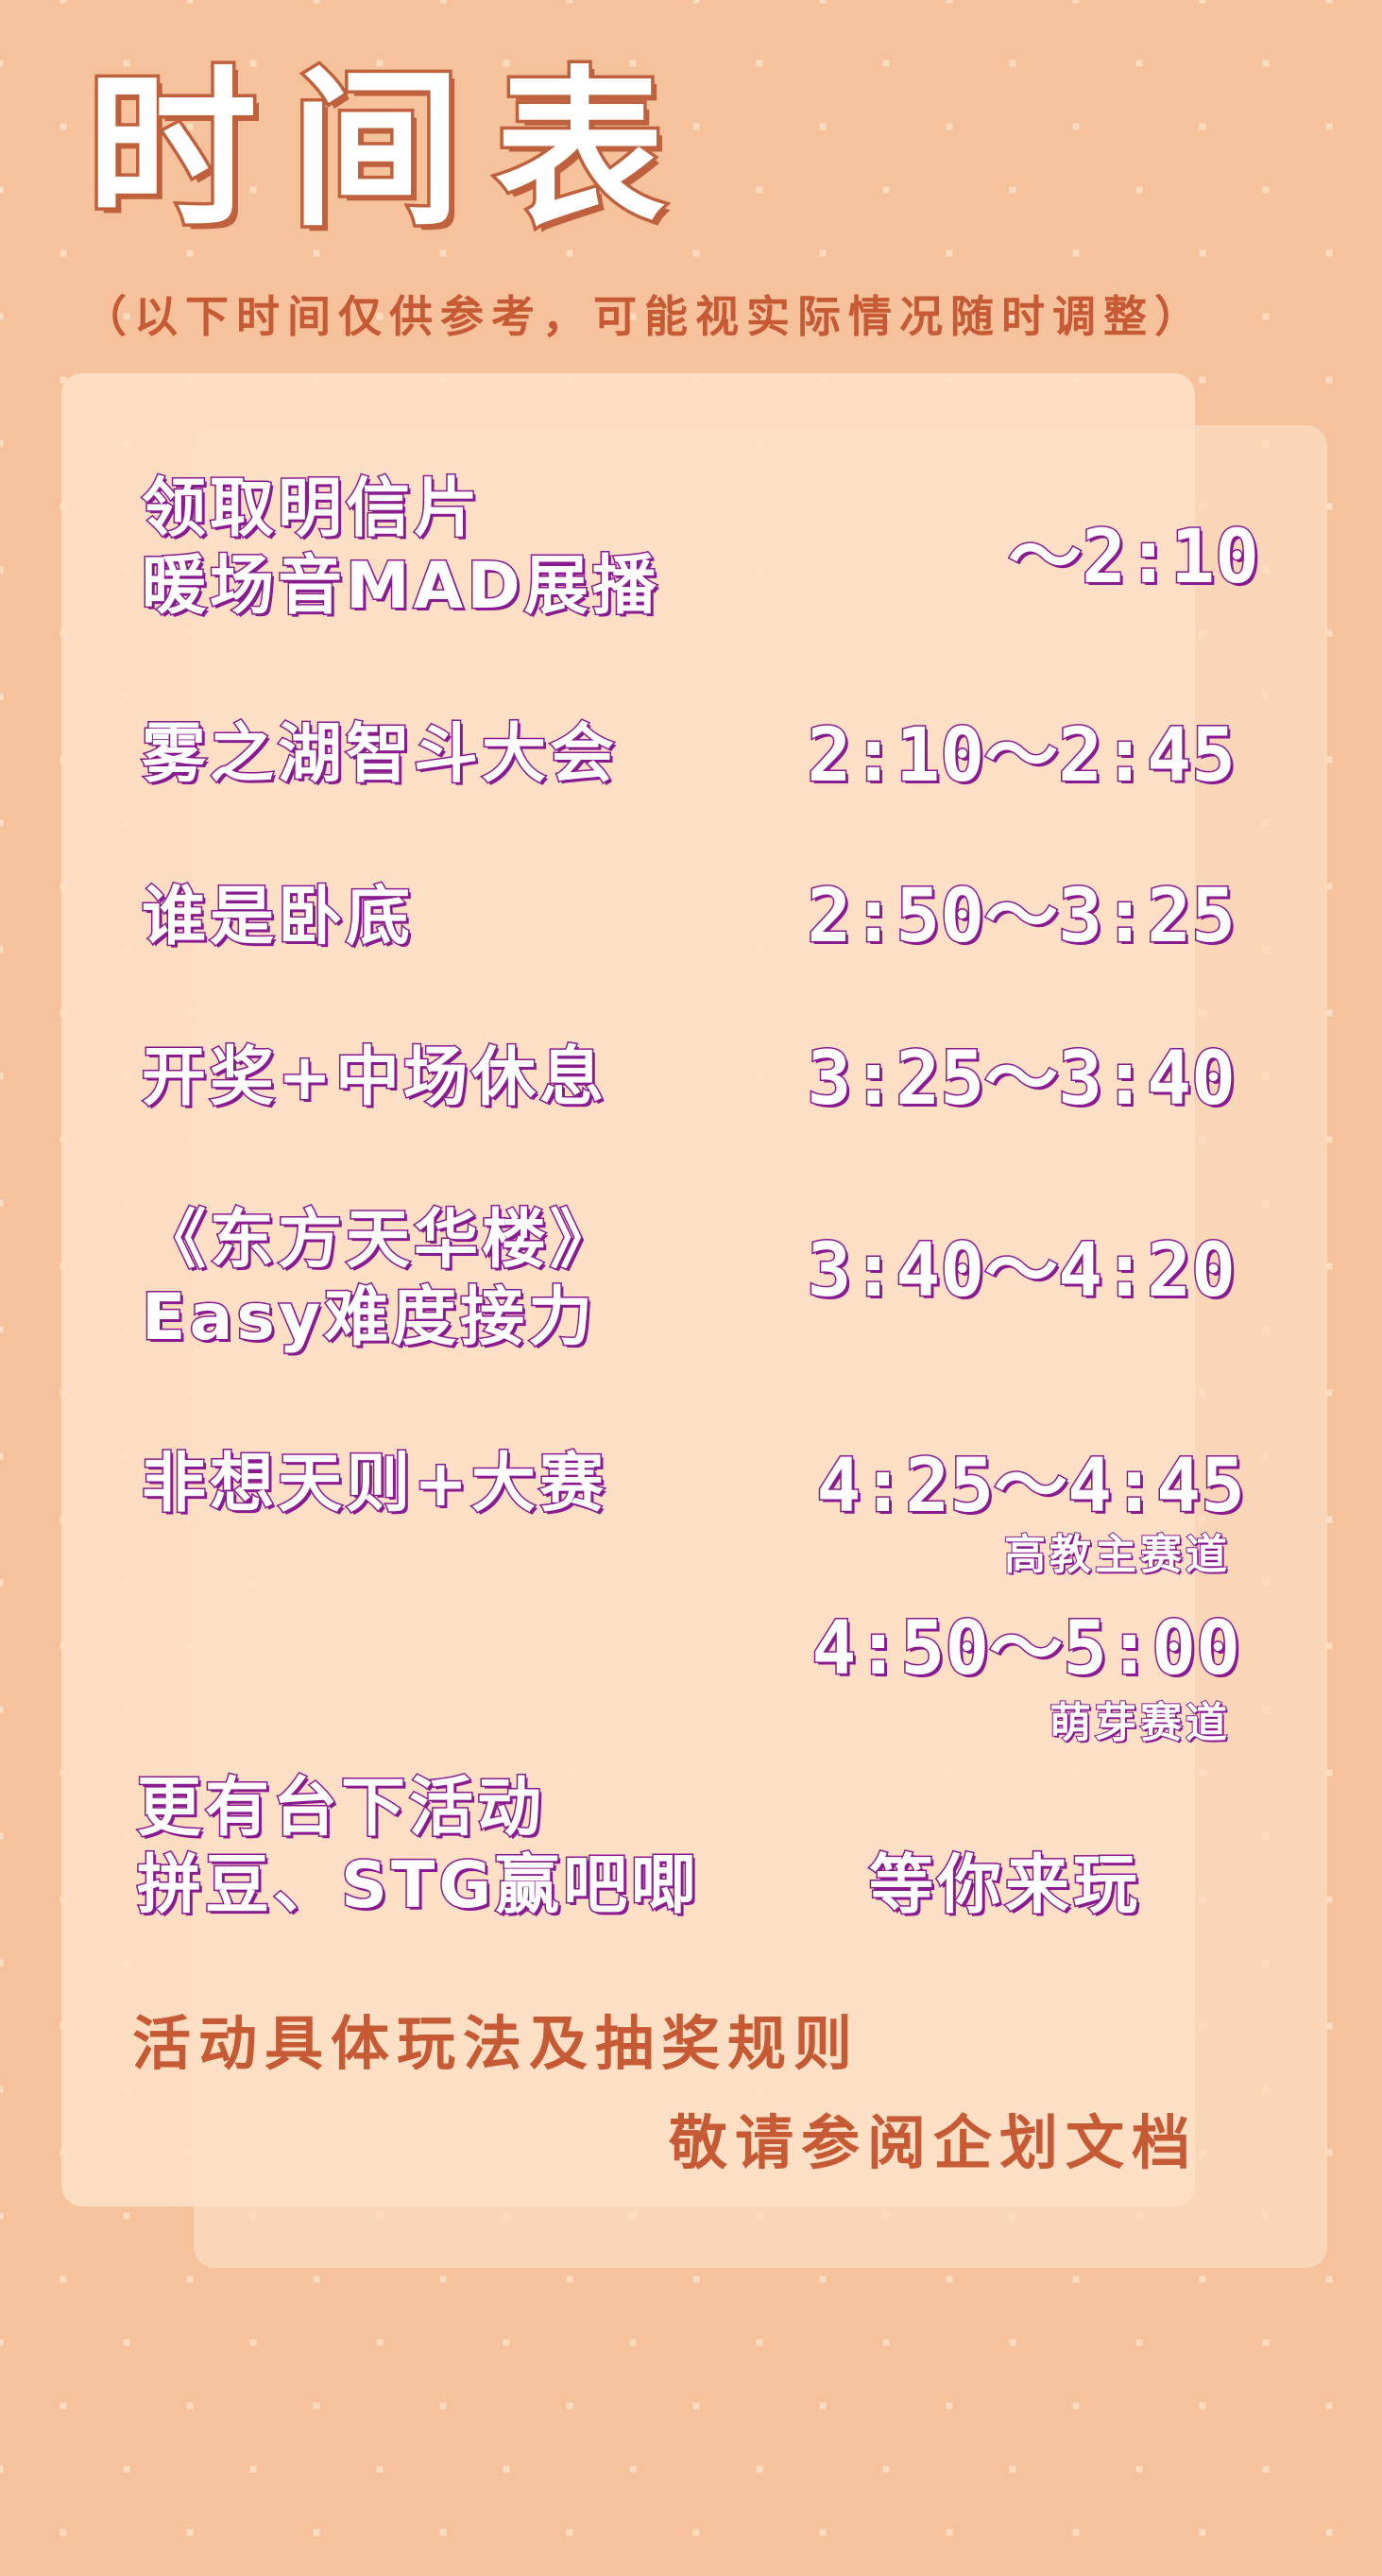 The height and width of the screenshot is (2576, 1382). What do you see at coordinates (1021, 756) in the screenshot?
I see `schedule-item-time: 2:10～2:45` at bounding box center [1021, 756].